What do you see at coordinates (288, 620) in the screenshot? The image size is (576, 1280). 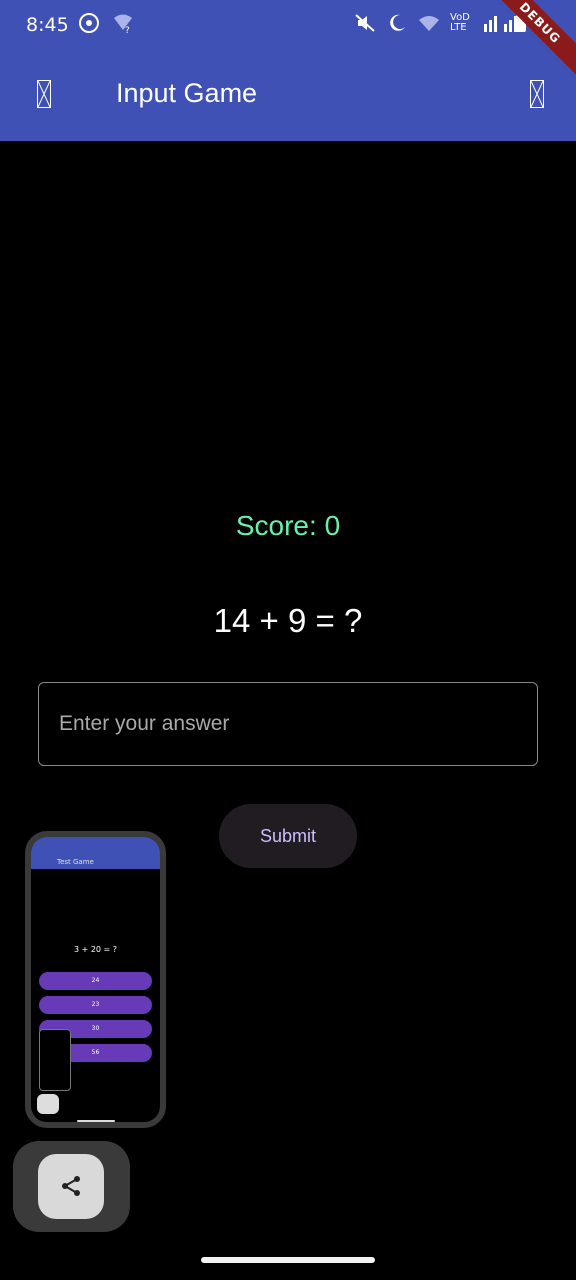 I see `question-text: 14 + 9 = ?` at bounding box center [288, 620].